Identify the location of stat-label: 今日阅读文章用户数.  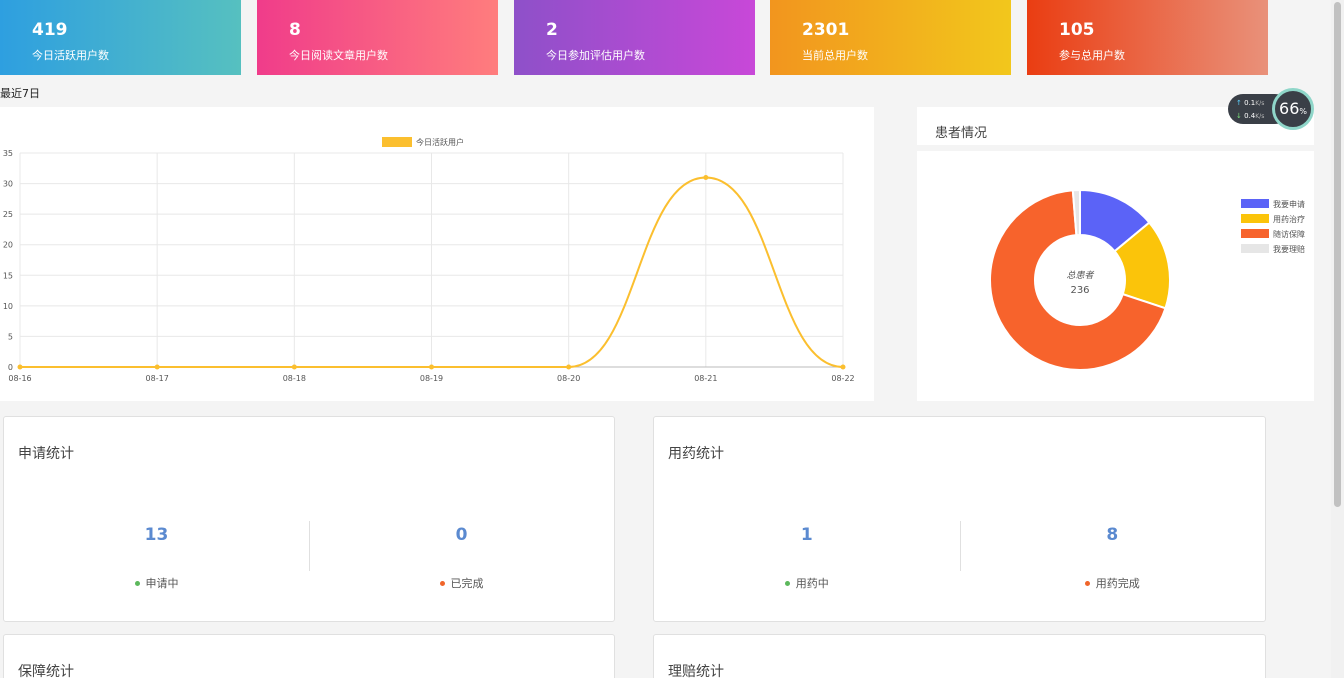
(338, 55).